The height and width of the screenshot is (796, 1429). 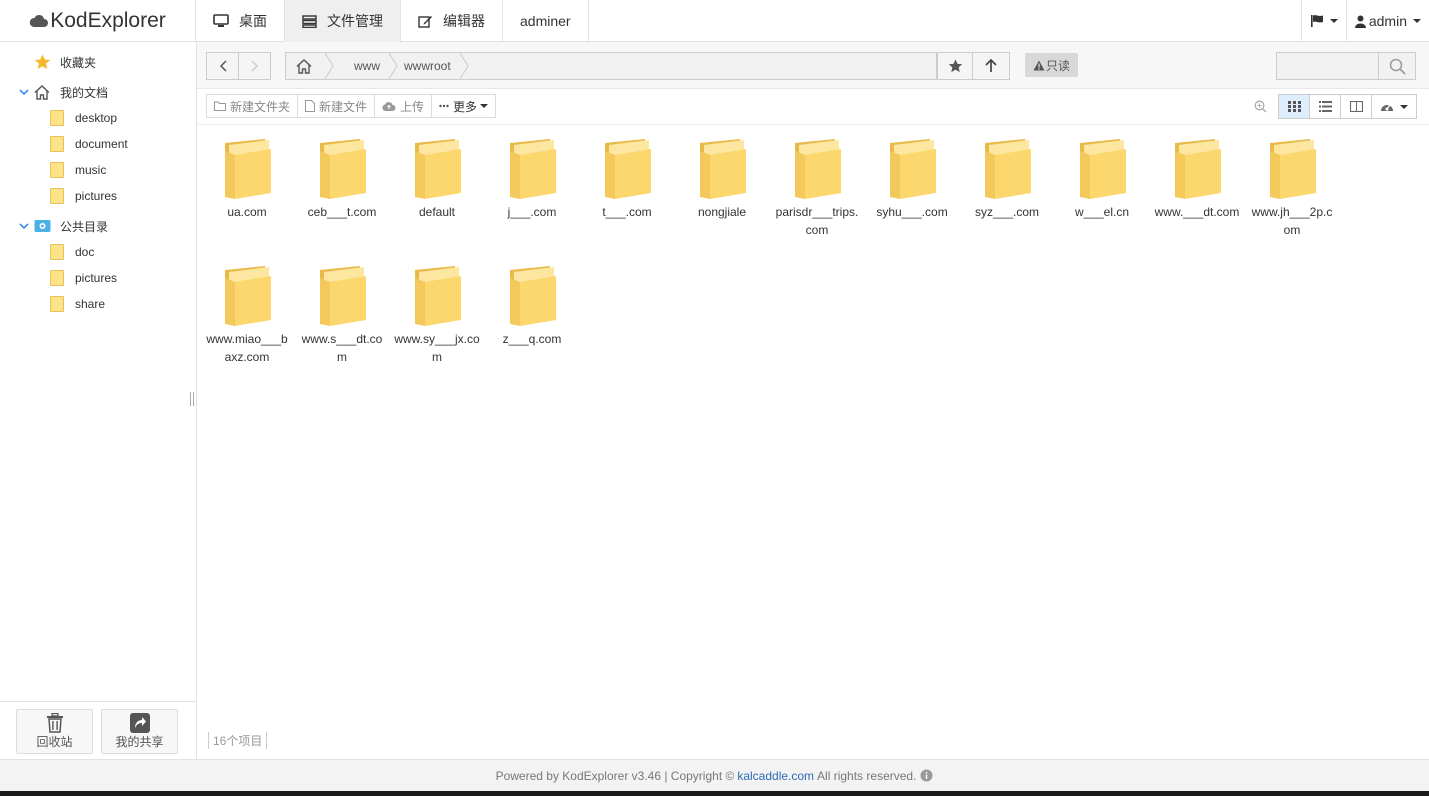 What do you see at coordinates (355, 21) in the screenshot?
I see `tab-file-manager-label: 文件管理` at bounding box center [355, 21].